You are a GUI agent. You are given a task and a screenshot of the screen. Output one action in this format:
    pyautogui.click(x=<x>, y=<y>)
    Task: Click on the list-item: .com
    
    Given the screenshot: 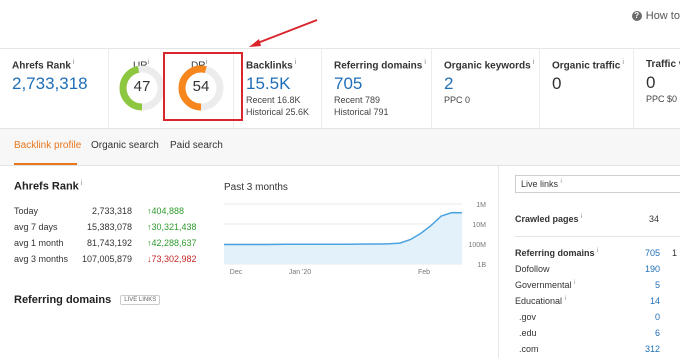 What is the action you would take?
    pyautogui.click(x=529, y=349)
    